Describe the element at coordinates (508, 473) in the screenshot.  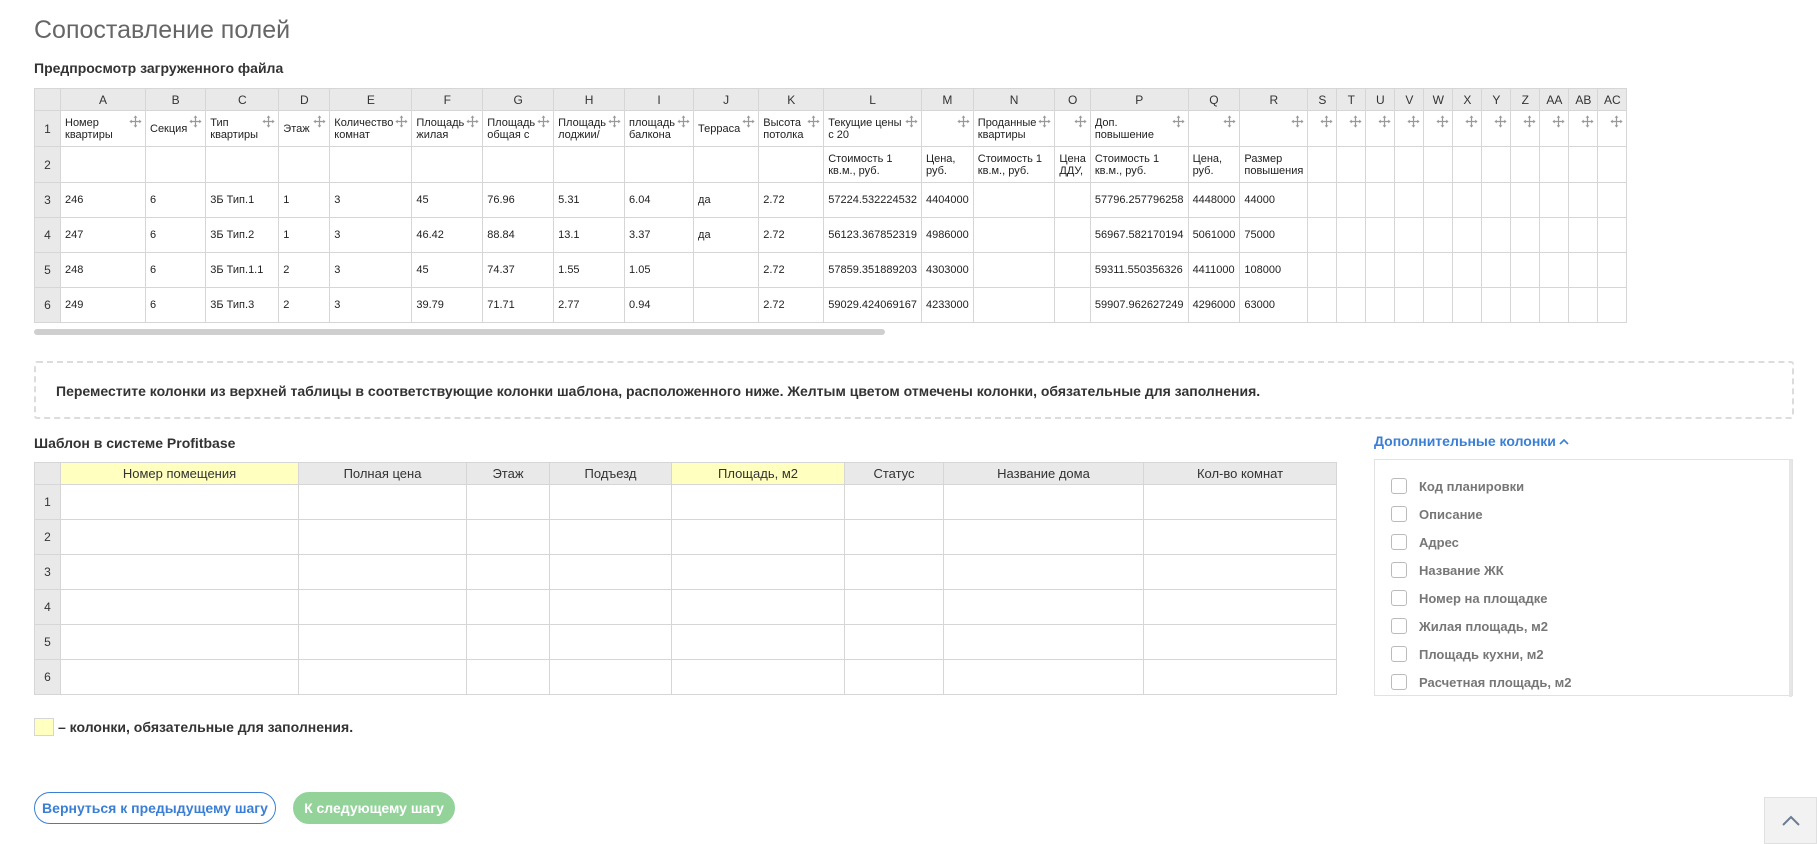
I see `template-column-header: Этаж` at that location.